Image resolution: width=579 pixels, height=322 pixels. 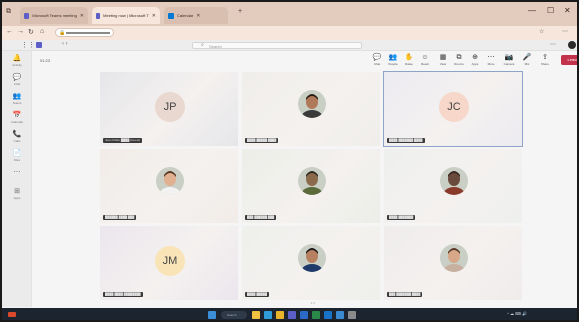 What do you see at coordinates (65, 44) in the screenshot?
I see `history-arrows-icon: ‹ ›` at bounding box center [65, 44].